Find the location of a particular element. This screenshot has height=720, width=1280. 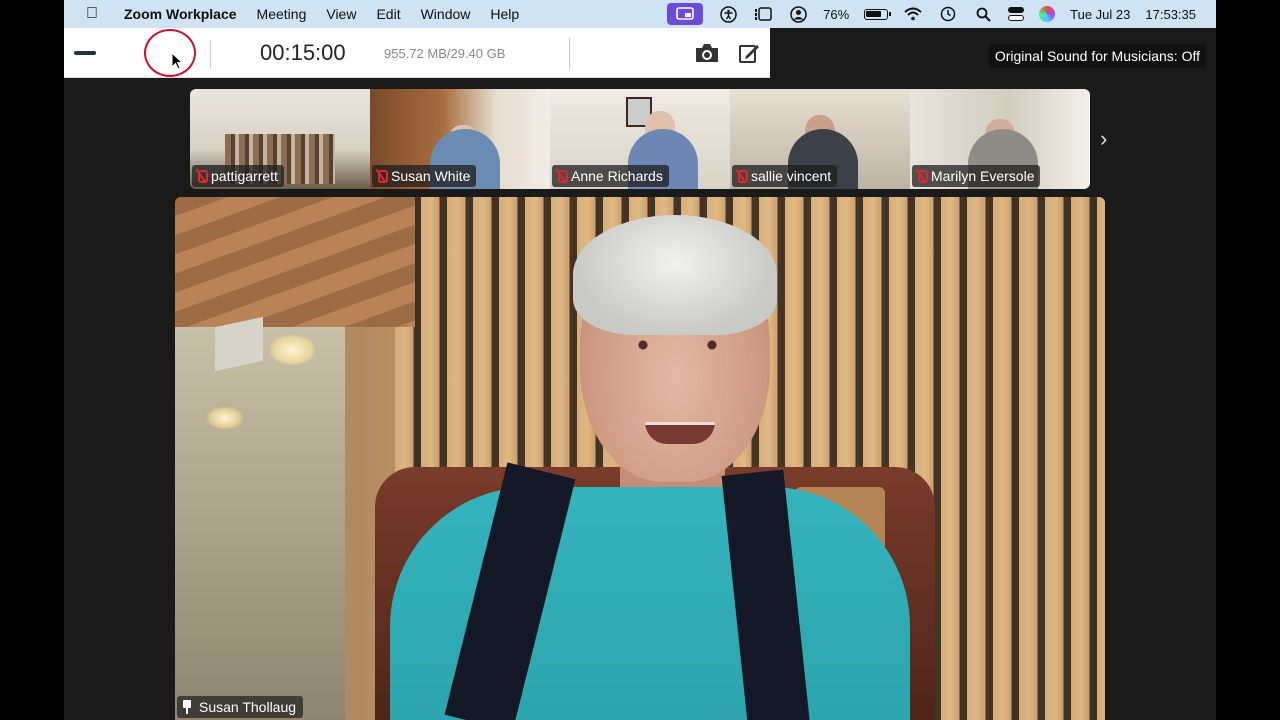

active-speaker-name: Susan Thollaug is located at coordinates (248, 707).